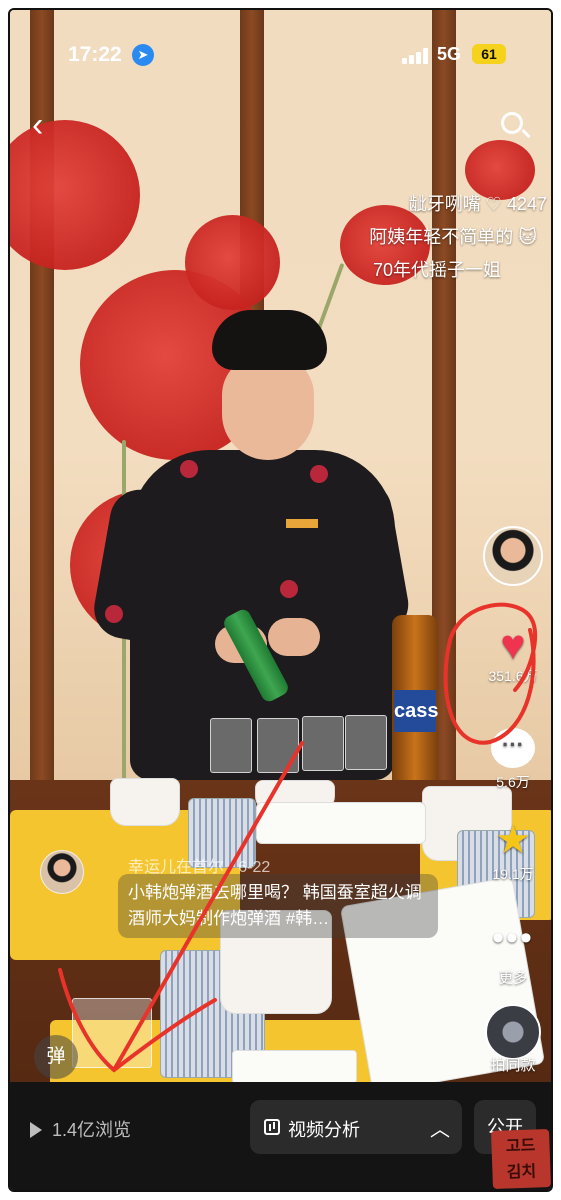  I want to click on bowl, so click(145, 802).